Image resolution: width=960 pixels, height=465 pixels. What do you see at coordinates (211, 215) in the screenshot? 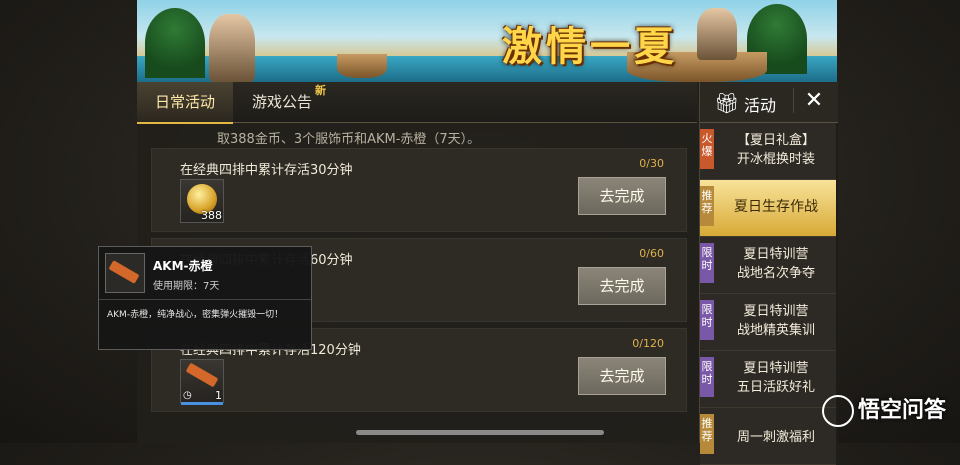
I see `reward-quantity: 388` at bounding box center [211, 215].